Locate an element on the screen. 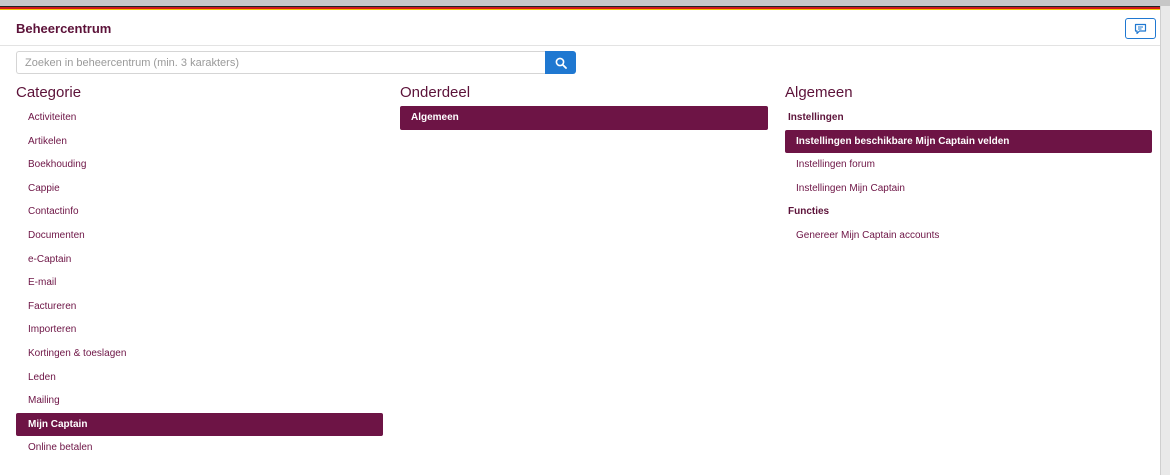 This screenshot has height=475, width=1170. categorie-item: E-mail is located at coordinates (199, 283).